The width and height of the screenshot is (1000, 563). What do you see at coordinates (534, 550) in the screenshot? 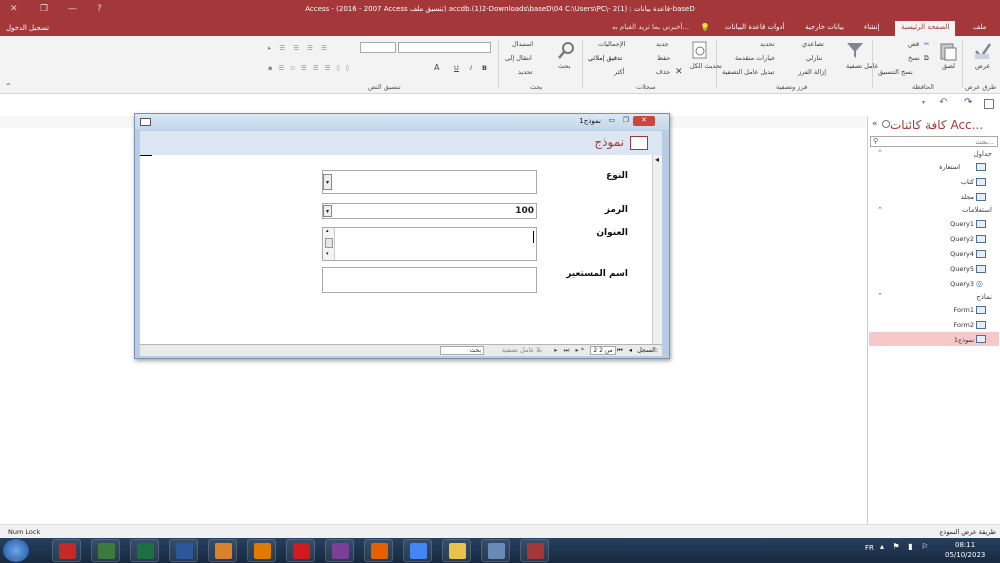
I see `taskbar-access` at bounding box center [534, 550].